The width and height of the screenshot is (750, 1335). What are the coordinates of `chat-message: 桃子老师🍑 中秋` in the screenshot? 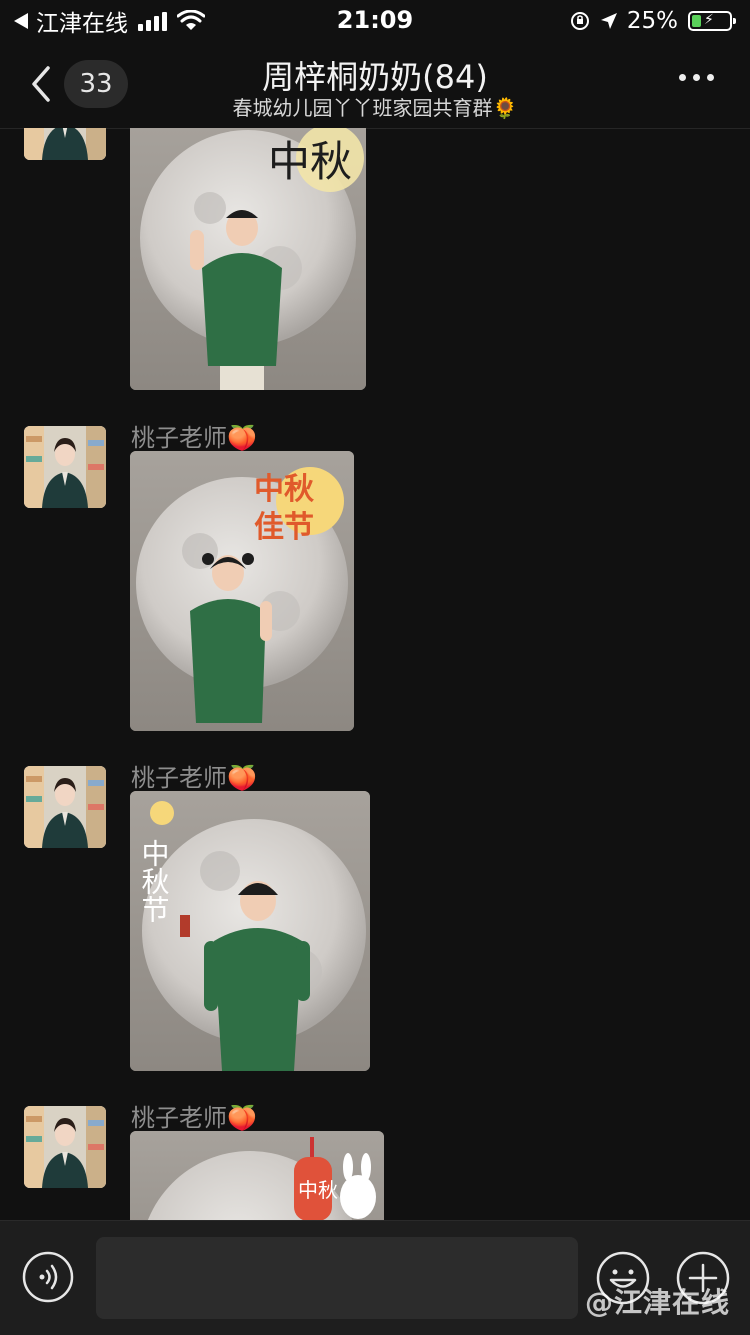 It's located at (375, 1159).